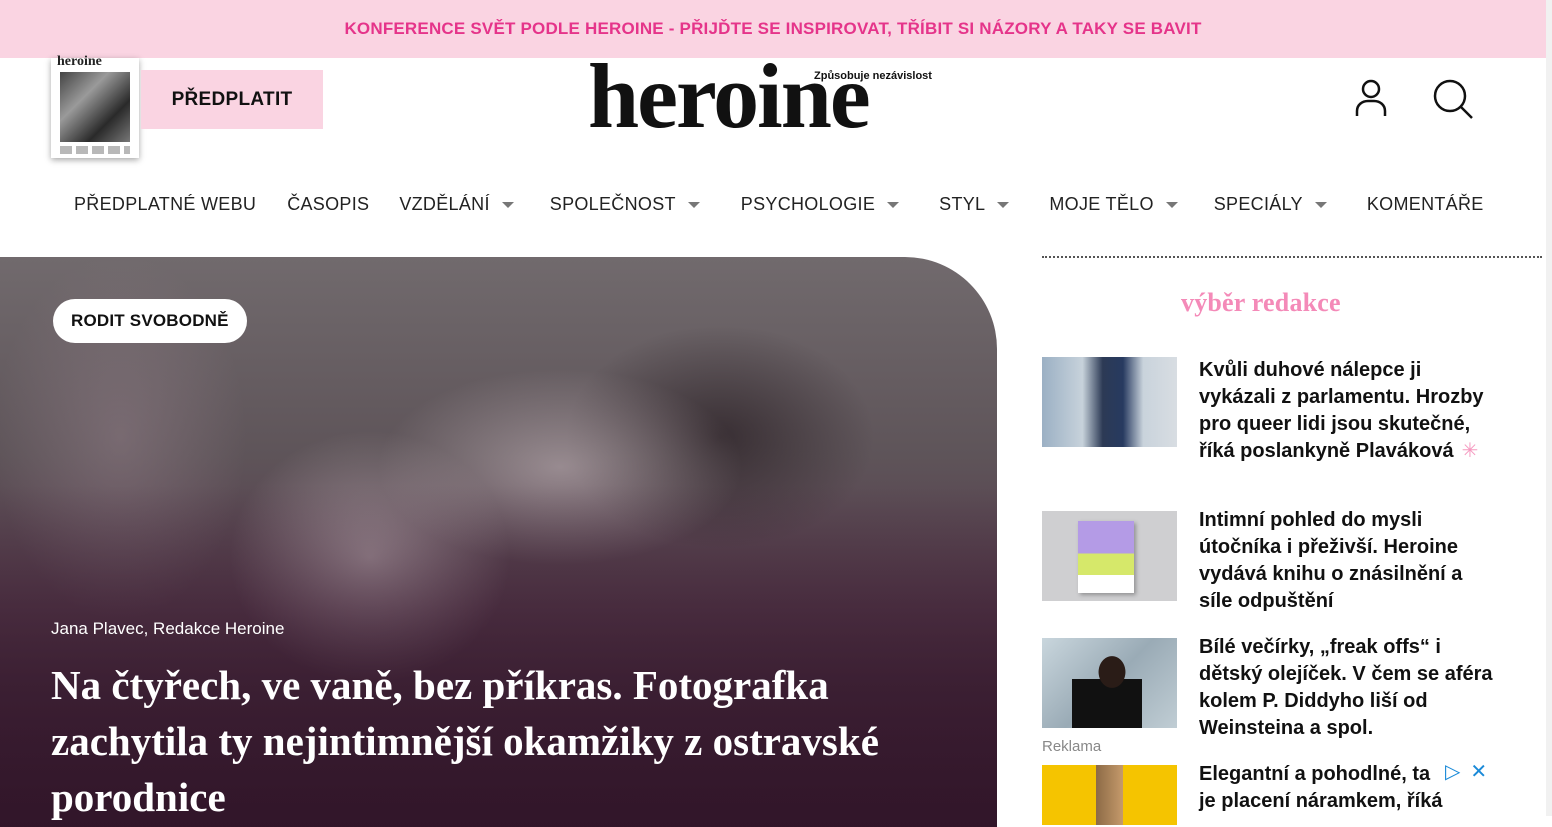  I want to click on nav-item-psychologie: PSYCHOLOGIE, so click(820, 204).